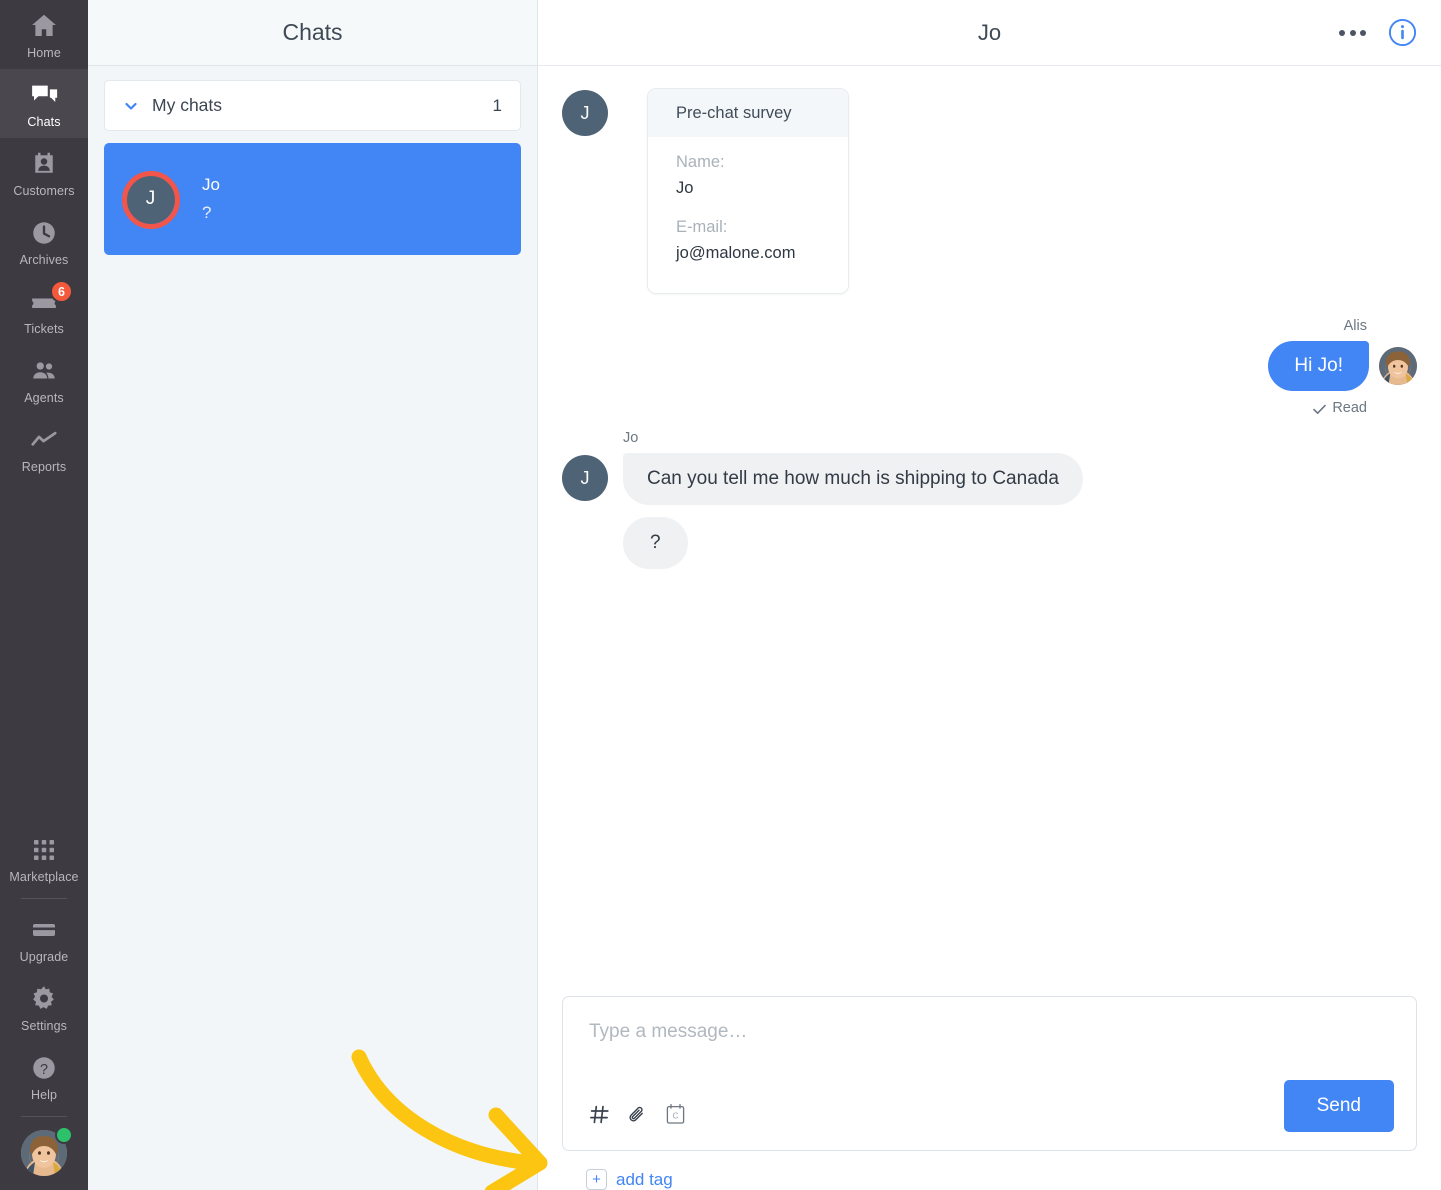  I want to click on survey-field-name: Name: Jo, so click(748, 175).